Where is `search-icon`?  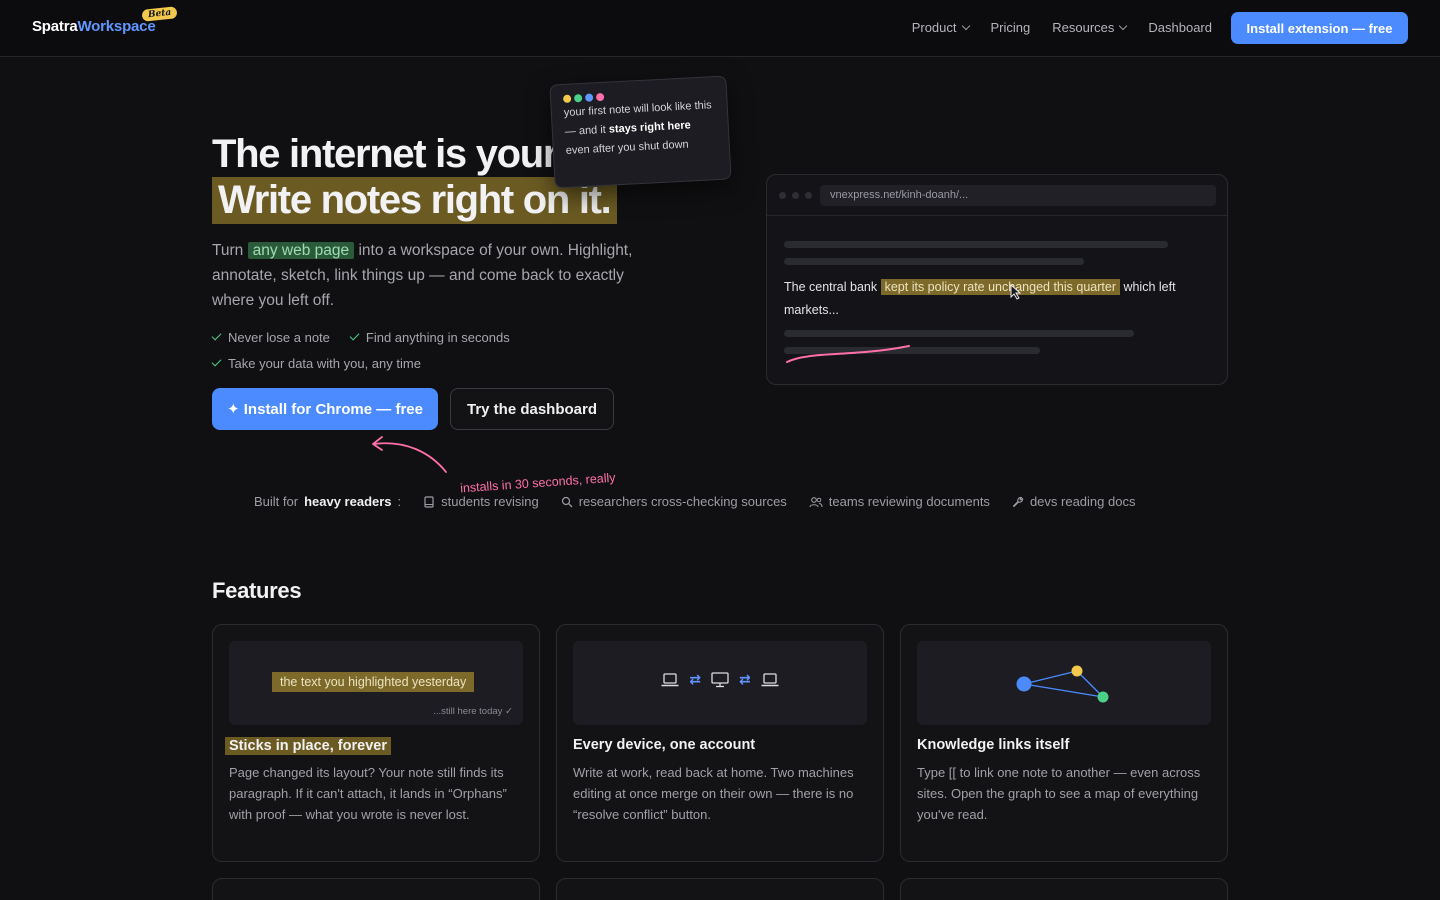
search-icon is located at coordinates (567, 501).